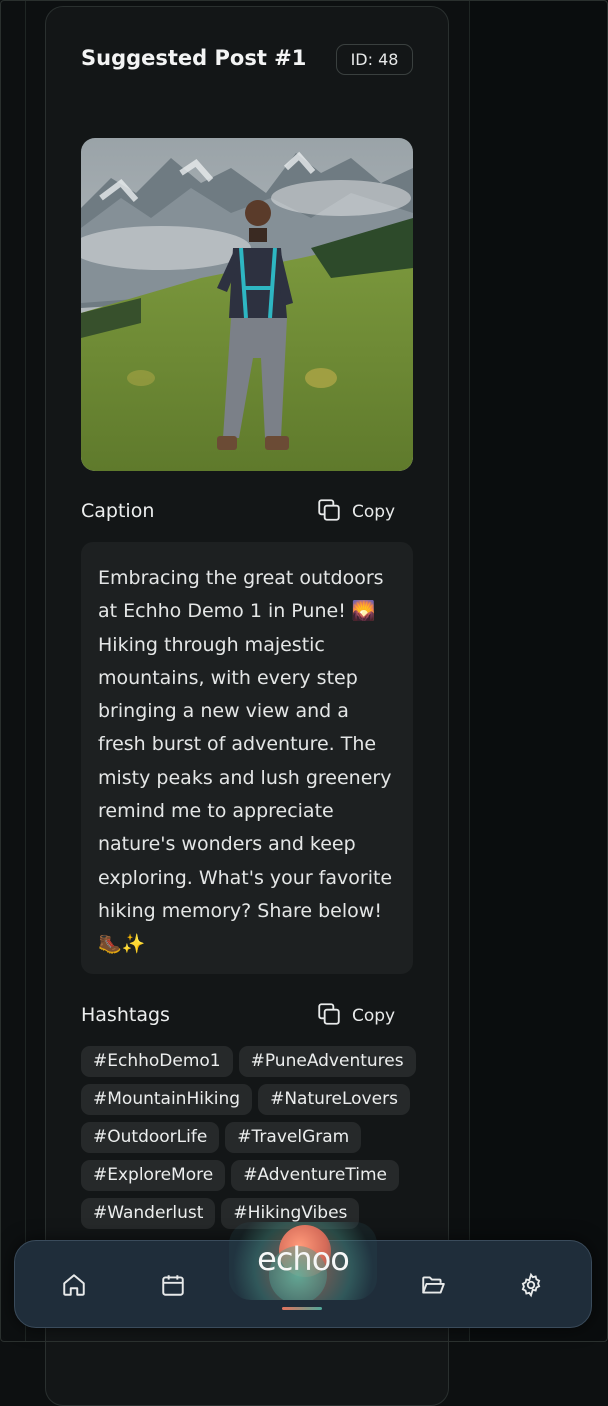 This screenshot has width=608, height=1406. Describe the element at coordinates (302, 1308) in the screenshot. I see `active-indicator` at that location.